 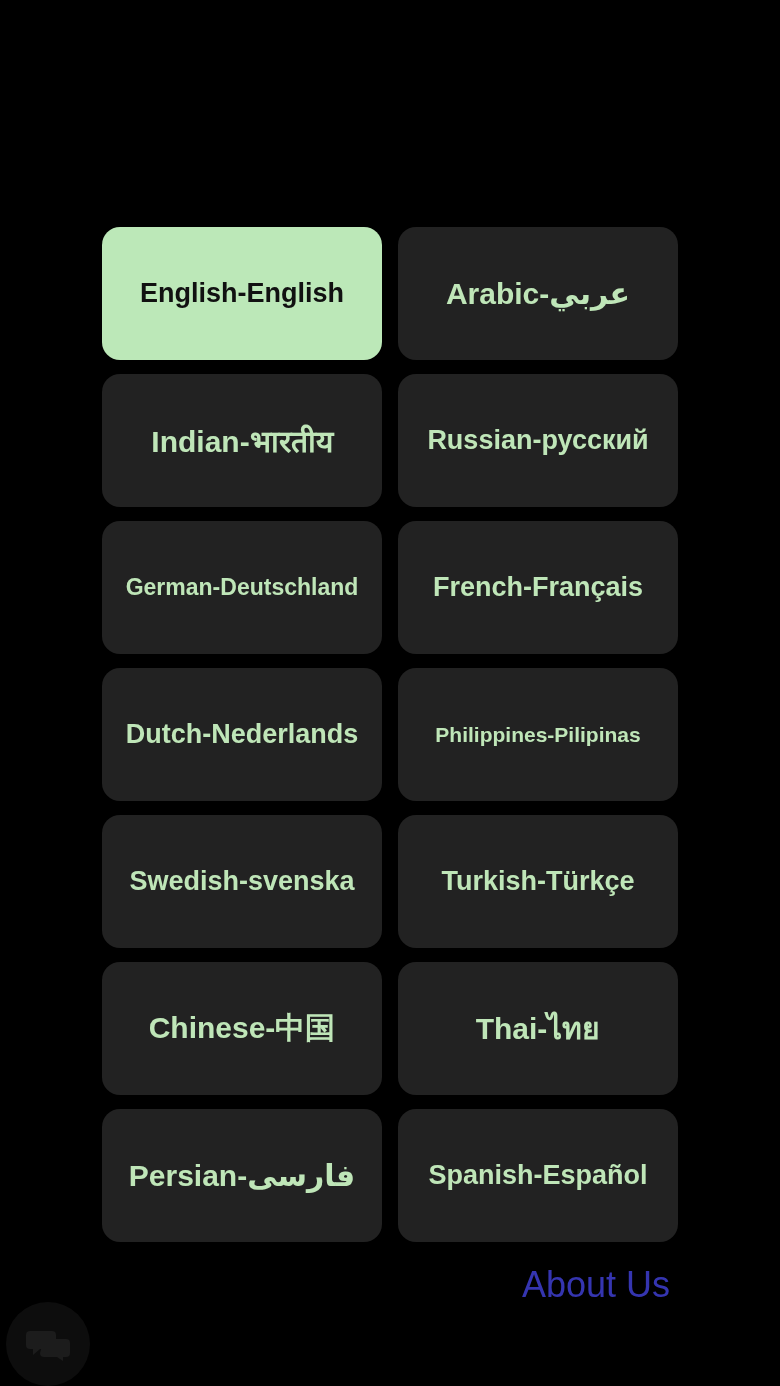 I want to click on language-button: Chinese-中国, so click(x=242, y=1028).